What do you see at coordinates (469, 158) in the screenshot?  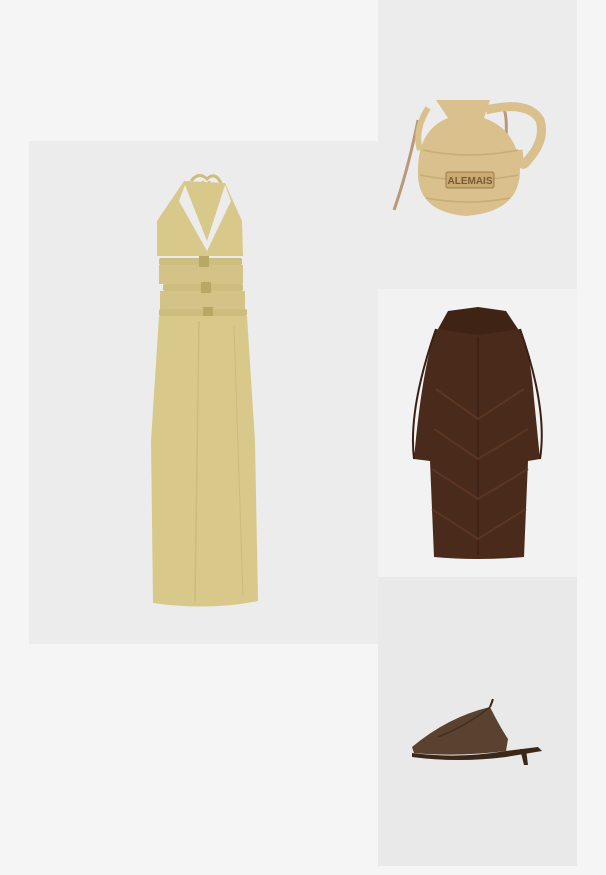 I see `bag-image: ALEMAIS` at bounding box center [469, 158].